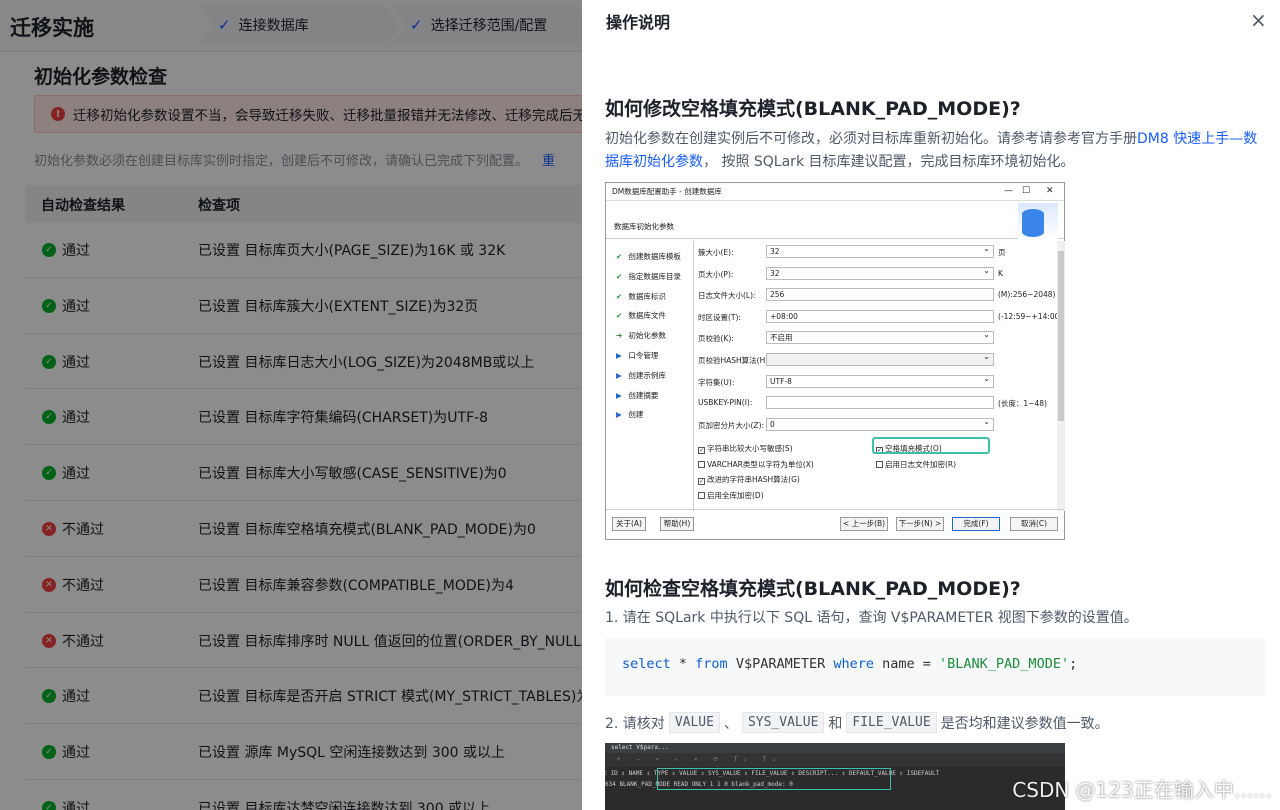 This screenshot has width=1280, height=810. Describe the element at coordinates (647, 336) in the screenshot. I see `step-label: 初始化参数` at that location.